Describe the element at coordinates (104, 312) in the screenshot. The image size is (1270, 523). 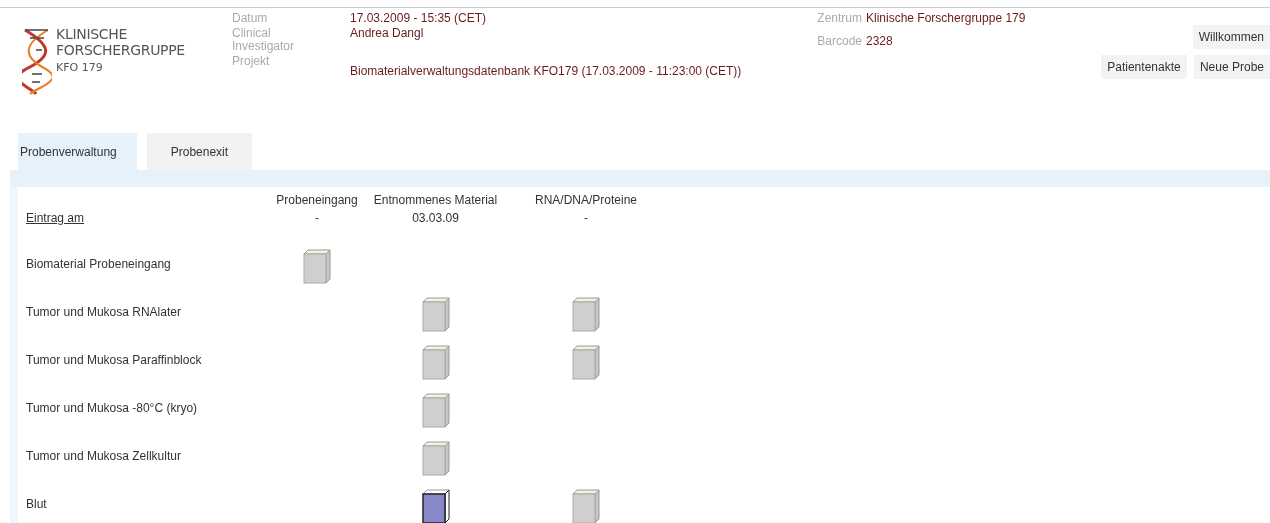
I see `row-label: Tumor und Mukosa RNAlater` at that location.